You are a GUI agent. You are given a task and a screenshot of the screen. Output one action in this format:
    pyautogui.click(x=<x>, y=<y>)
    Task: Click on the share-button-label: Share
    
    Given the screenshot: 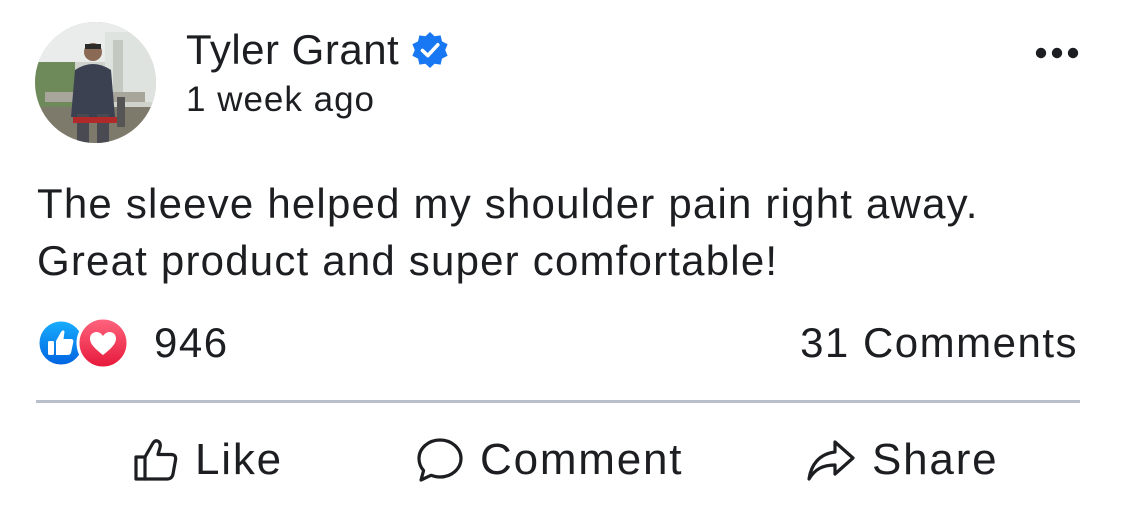 What is the action you would take?
    pyautogui.click(x=935, y=459)
    